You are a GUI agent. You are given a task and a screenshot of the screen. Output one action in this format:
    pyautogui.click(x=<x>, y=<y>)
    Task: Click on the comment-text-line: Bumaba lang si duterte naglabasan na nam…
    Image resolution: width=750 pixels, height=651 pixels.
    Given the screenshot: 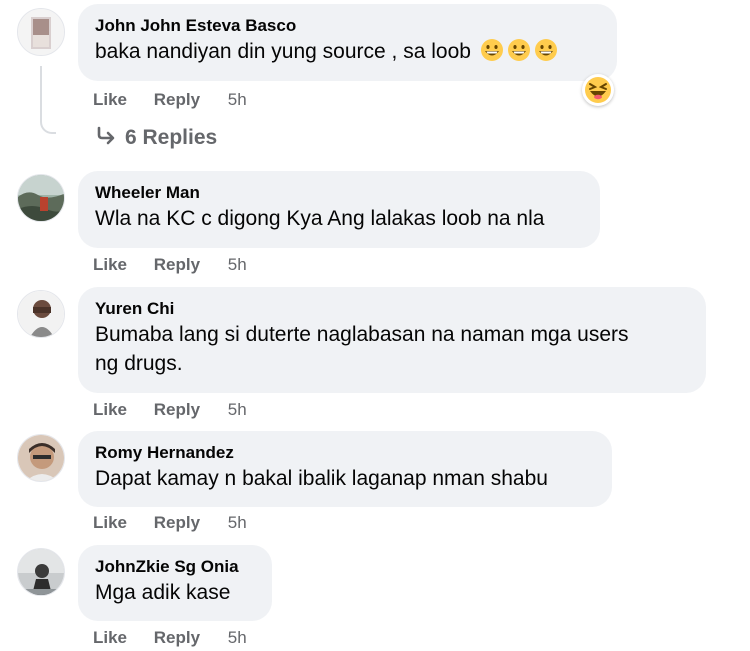 What is the action you would take?
    pyautogui.click(x=362, y=334)
    